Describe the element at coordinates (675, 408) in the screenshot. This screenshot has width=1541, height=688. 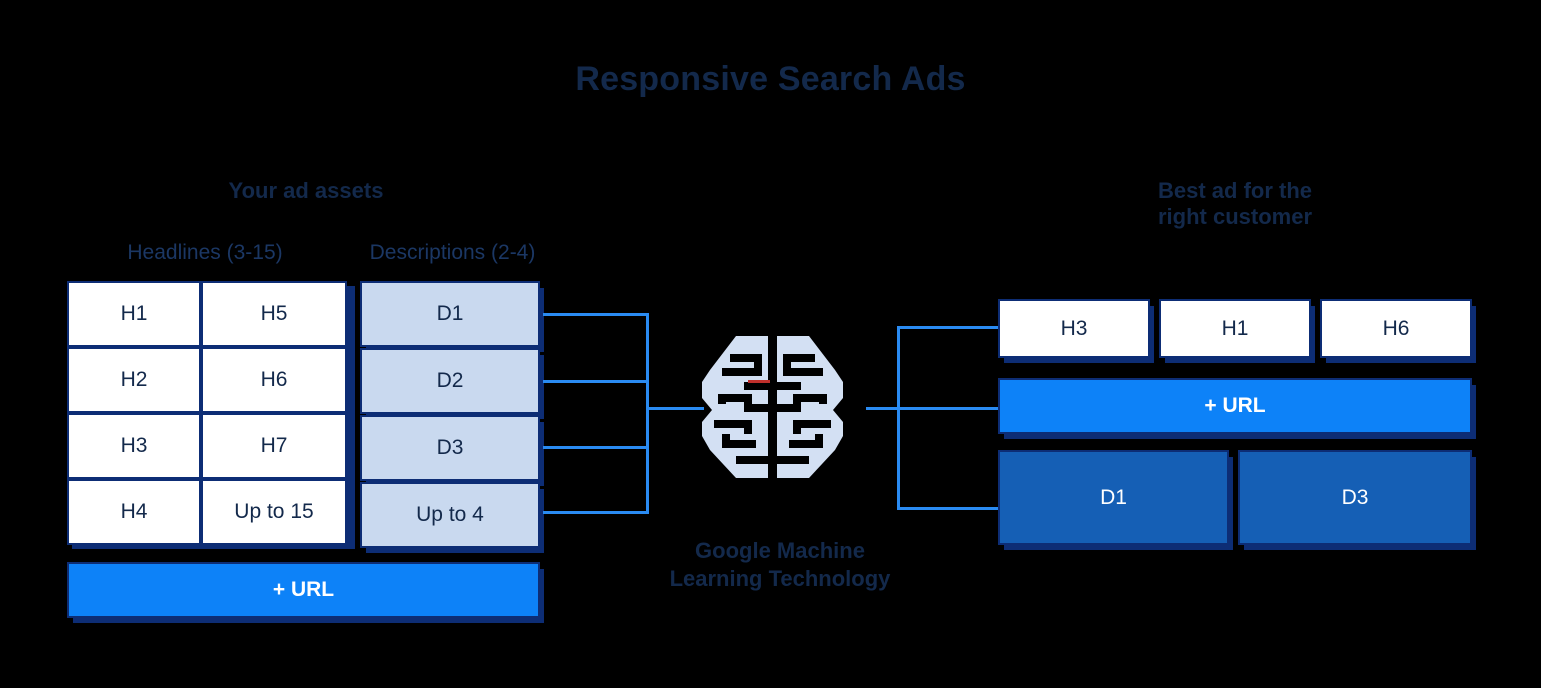
I see `connector-left-to-brain` at that location.